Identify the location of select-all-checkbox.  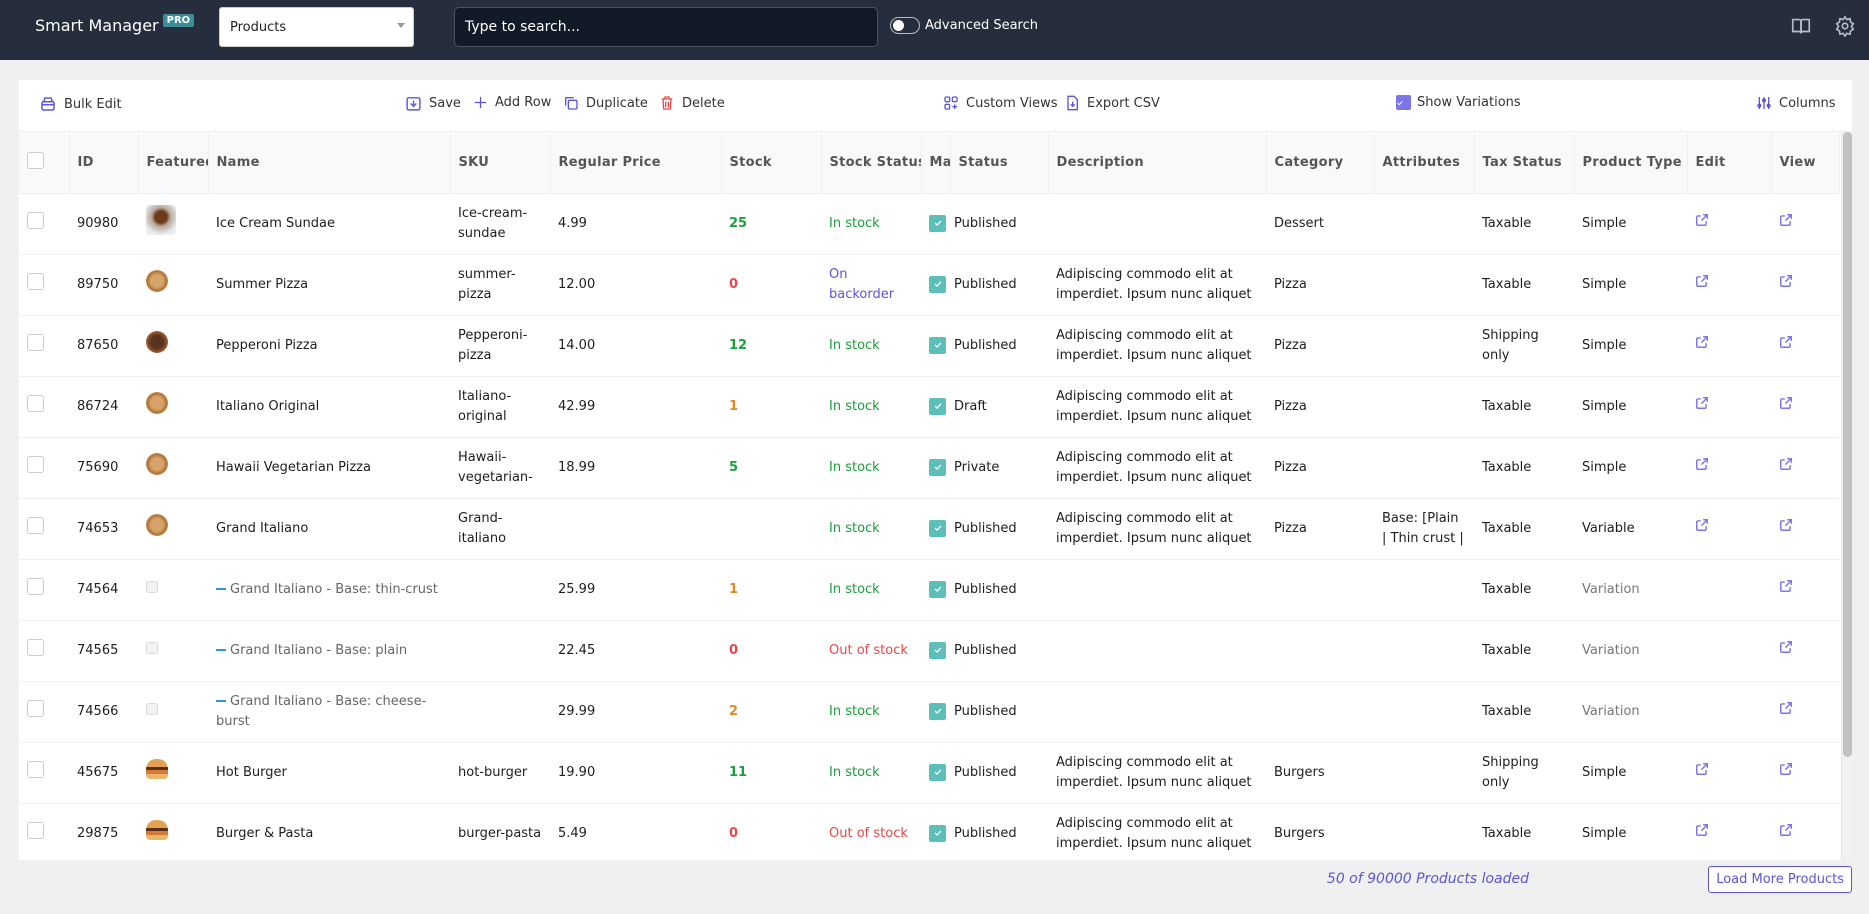
(35, 160).